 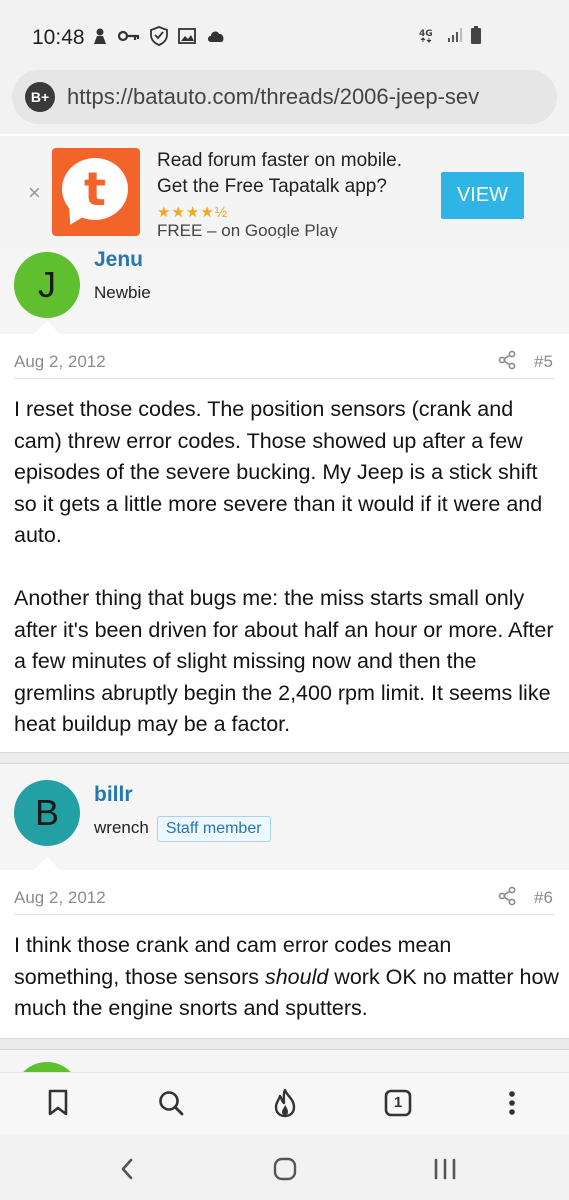 What do you see at coordinates (122, 292) in the screenshot?
I see `user-title: Newbie` at bounding box center [122, 292].